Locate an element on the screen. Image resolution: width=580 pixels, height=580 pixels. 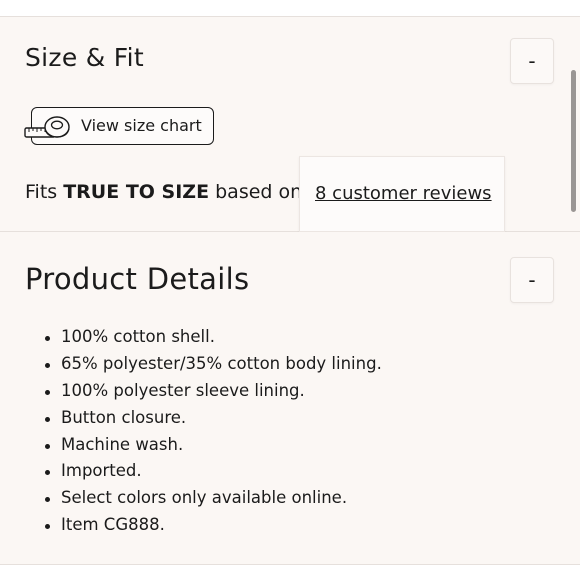
view-size-chart-button: View size chart is located at coordinates (119, 126).